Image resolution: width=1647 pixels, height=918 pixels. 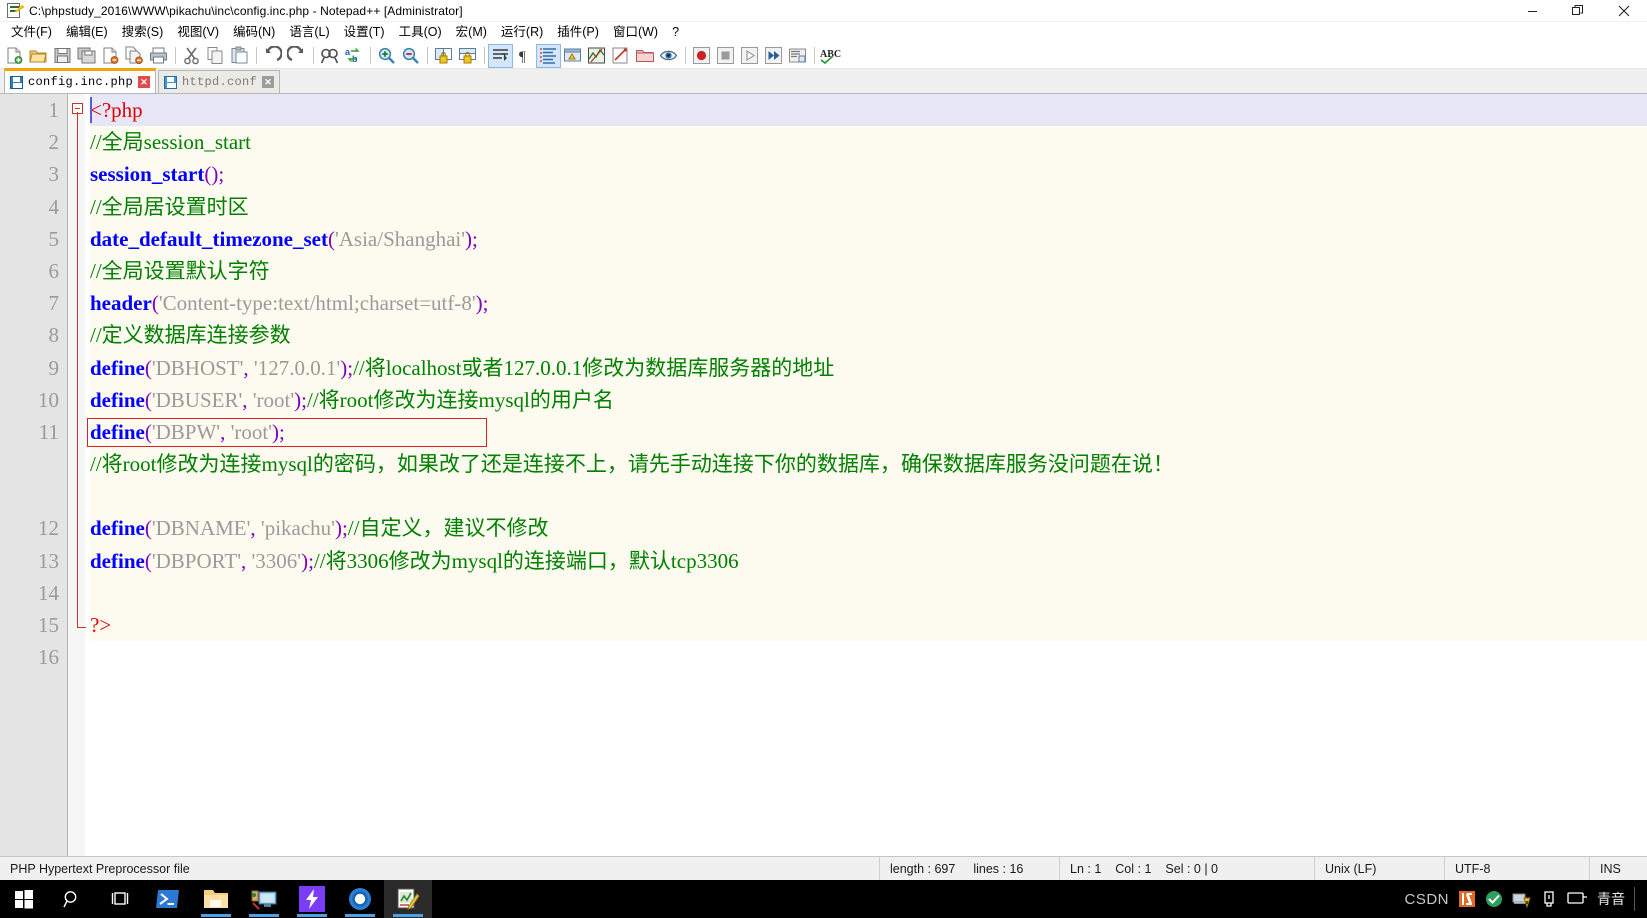 What do you see at coordinates (386, 56) in the screenshot?
I see `zoom-in-button` at bounding box center [386, 56].